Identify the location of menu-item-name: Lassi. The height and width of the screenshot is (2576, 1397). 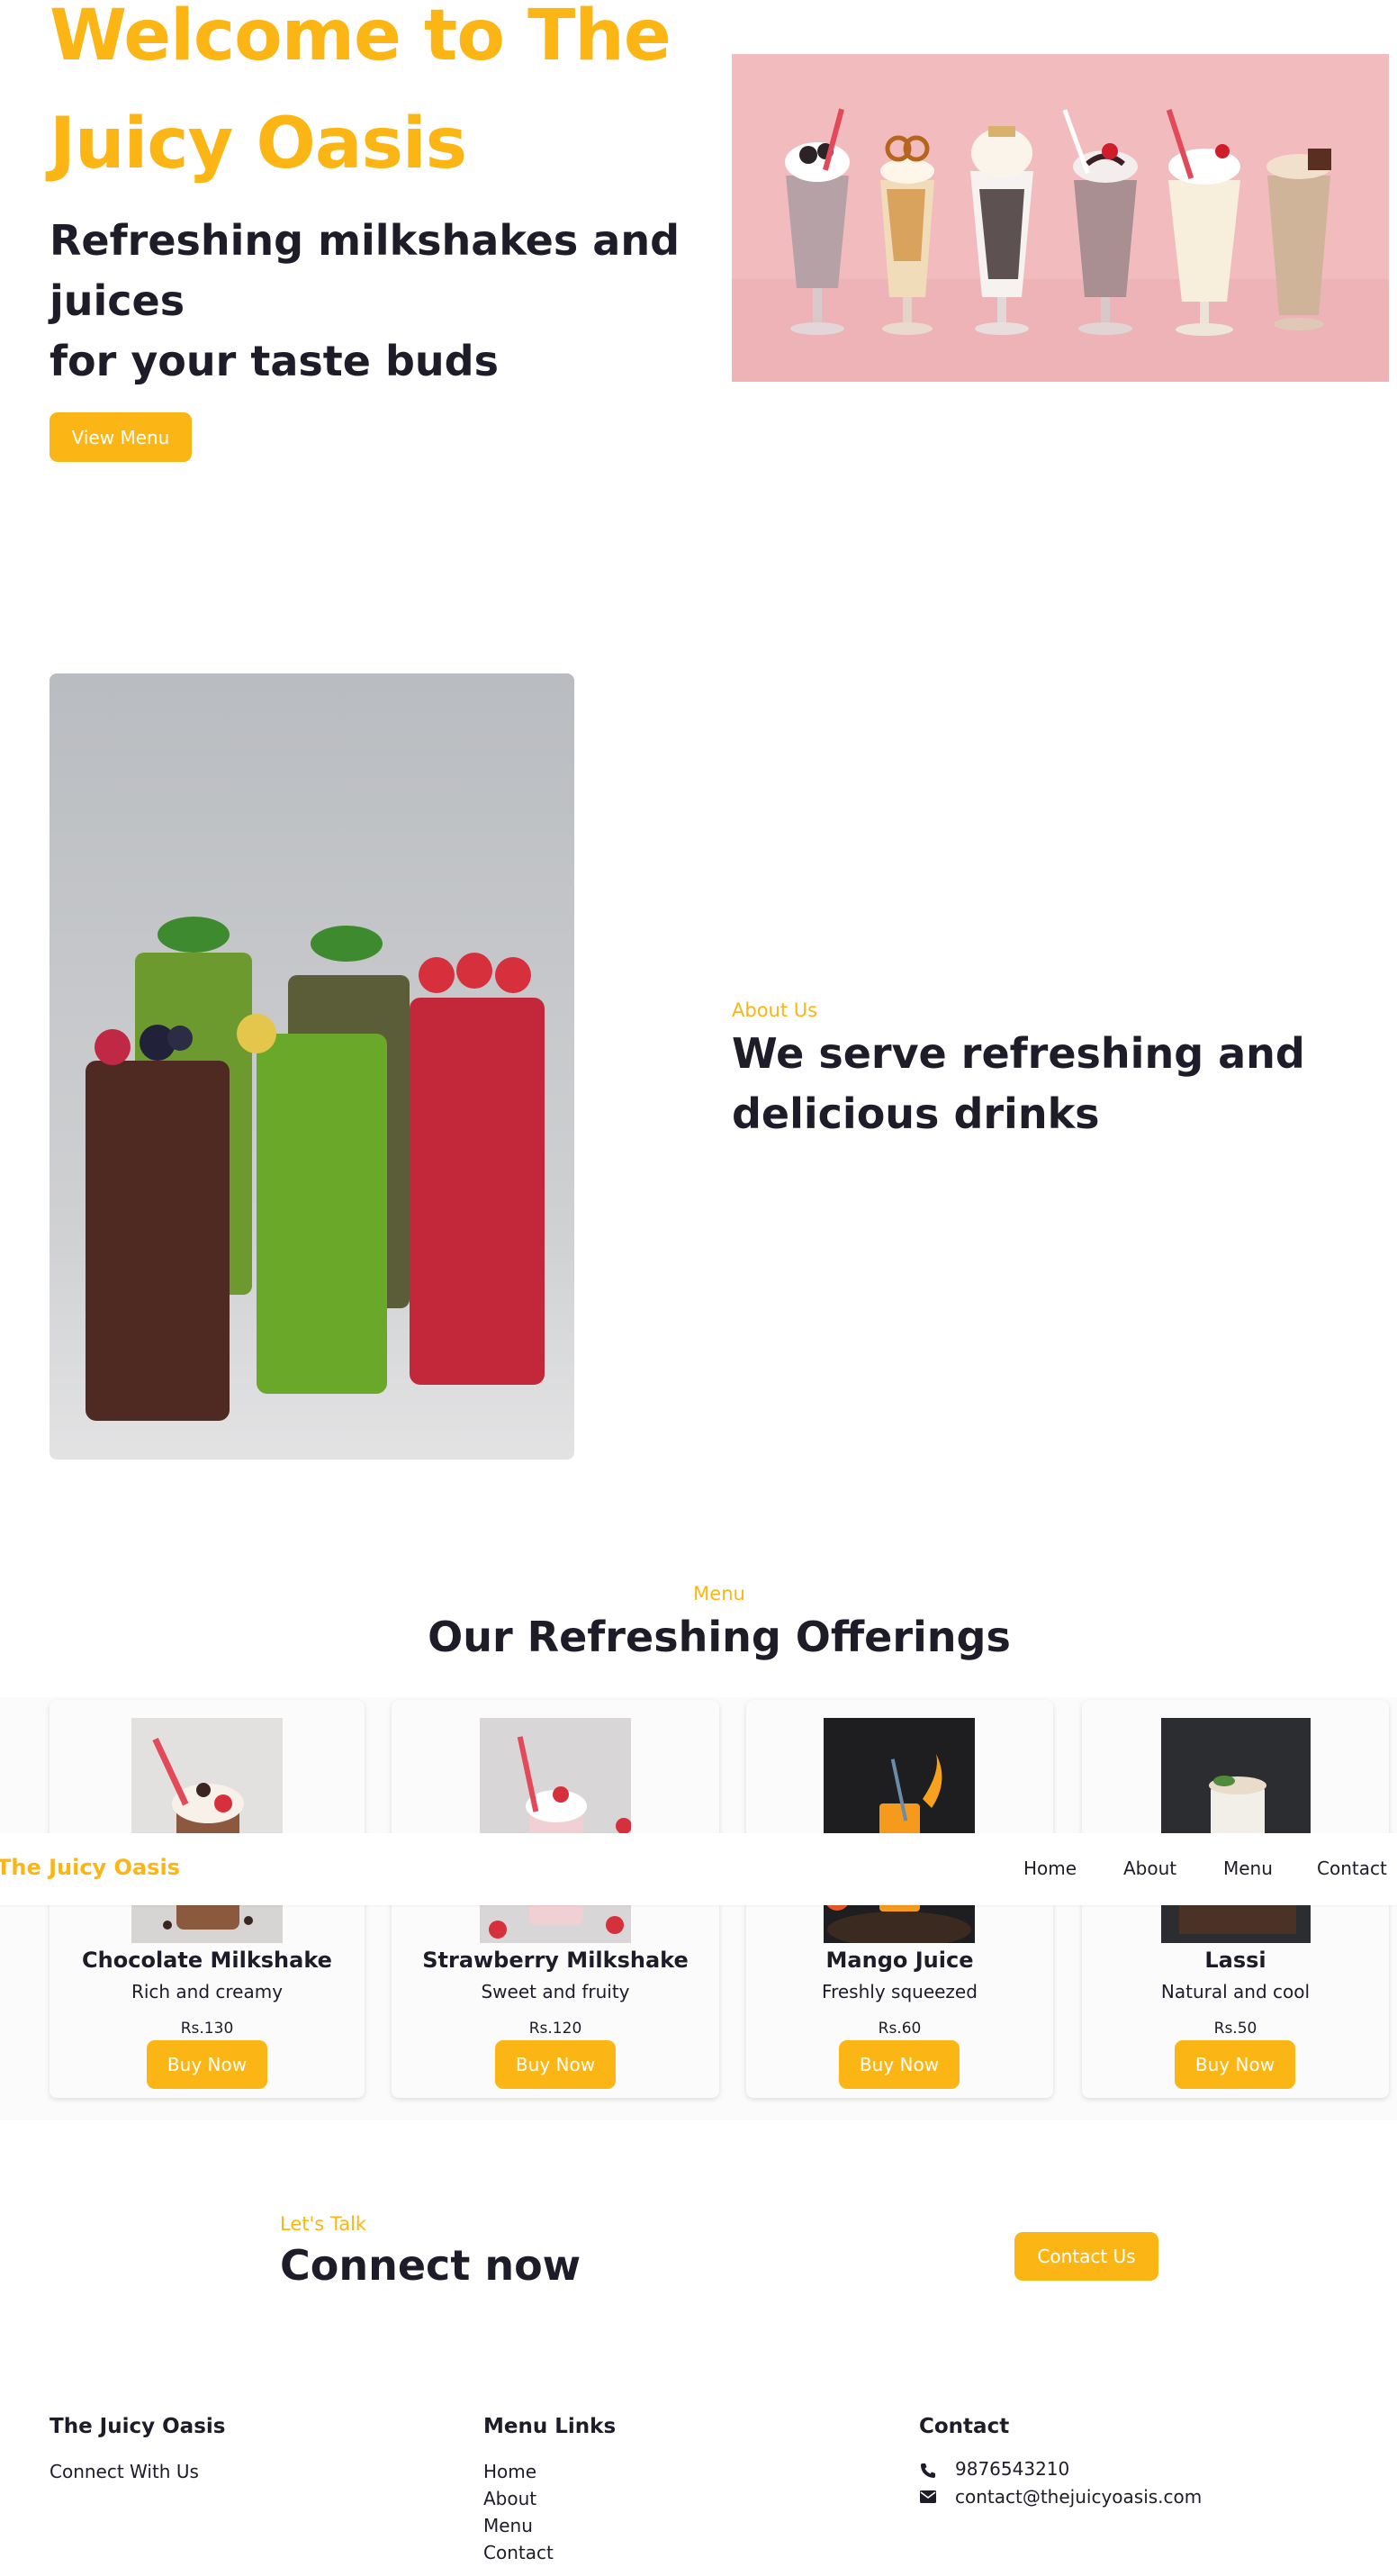
(1235, 1960).